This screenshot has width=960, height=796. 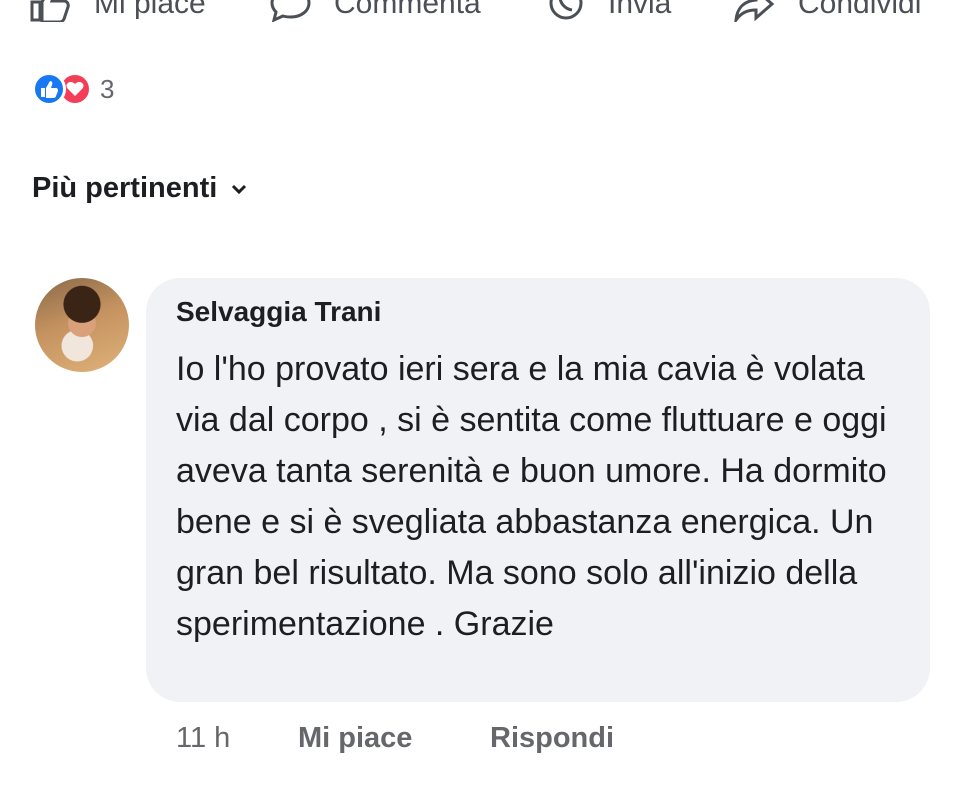 What do you see at coordinates (640, 10) in the screenshot?
I see `send-action-label: Invia` at bounding box center [640, 10].